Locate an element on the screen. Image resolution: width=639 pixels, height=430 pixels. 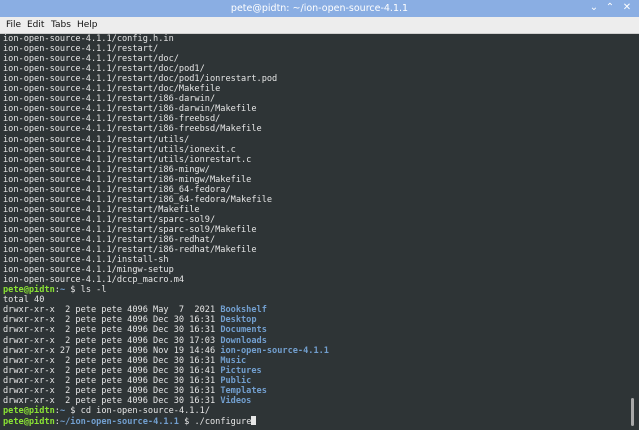
terminal-scrollbar is located at coordinates (633, 232).